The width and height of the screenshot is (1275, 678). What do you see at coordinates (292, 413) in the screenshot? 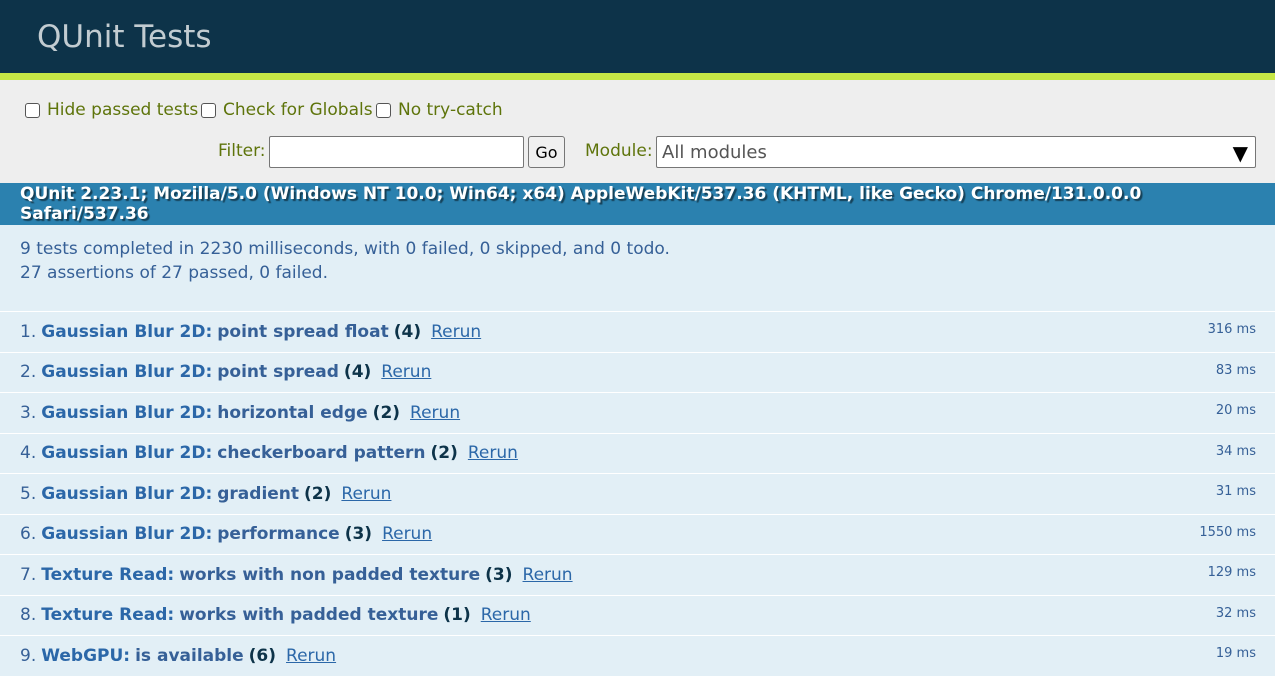
I see `test-name: horizontal edge` at bounding box center [292, 413].